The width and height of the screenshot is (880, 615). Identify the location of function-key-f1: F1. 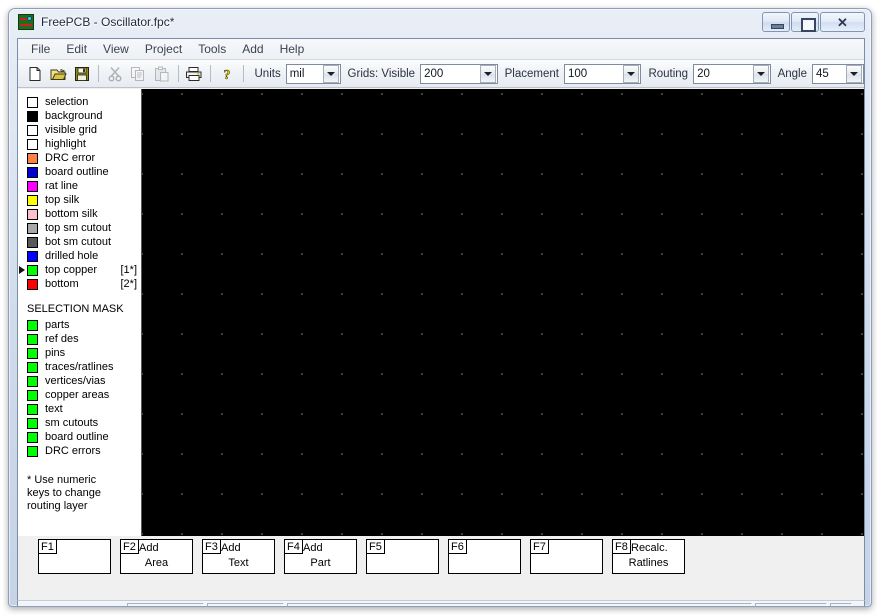
(74, 556).